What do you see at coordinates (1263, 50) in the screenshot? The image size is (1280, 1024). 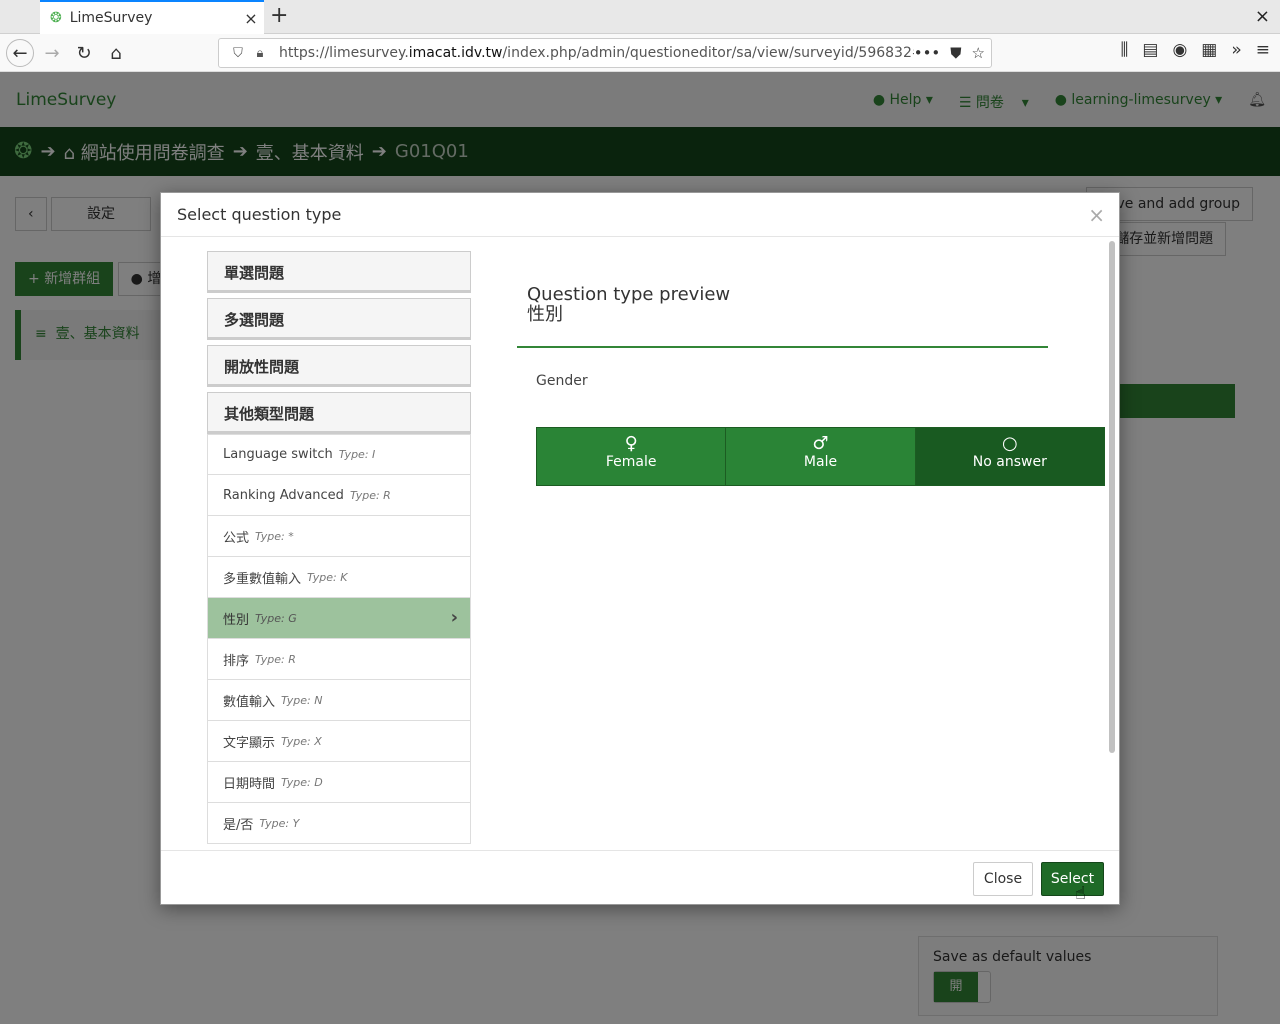 I see `menu-icon: ≡` at bounding box center [1263, 50].